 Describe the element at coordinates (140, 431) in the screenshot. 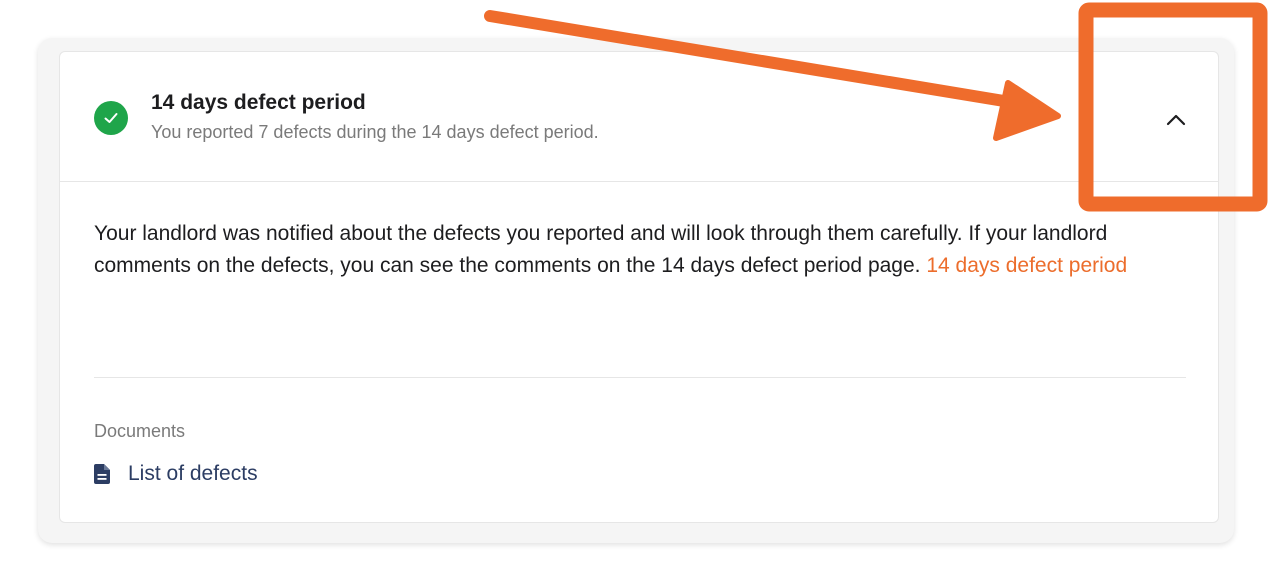

I see `documents-label: Documents` at that location.